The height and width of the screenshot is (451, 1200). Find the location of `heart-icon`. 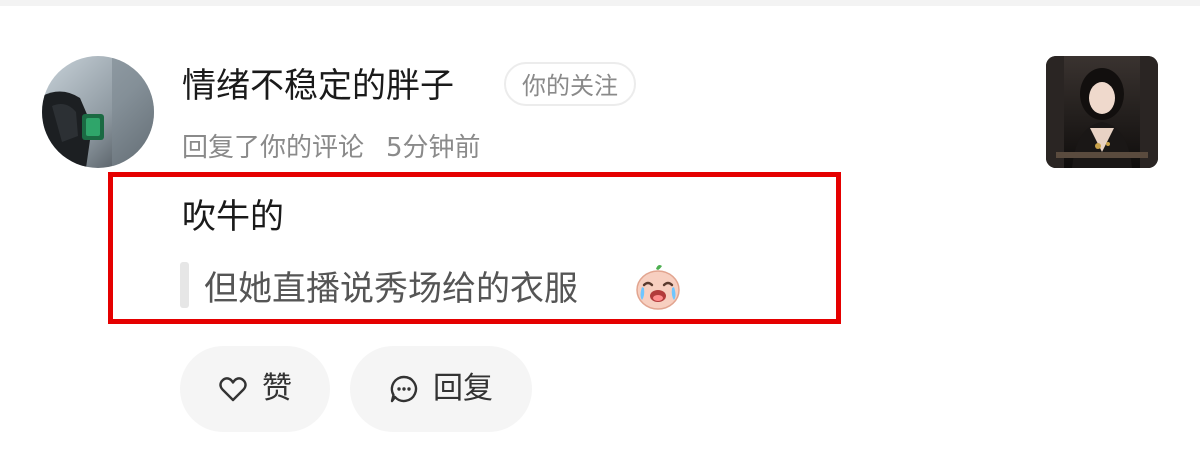

heart-icon is located at coordinates (233, 389).